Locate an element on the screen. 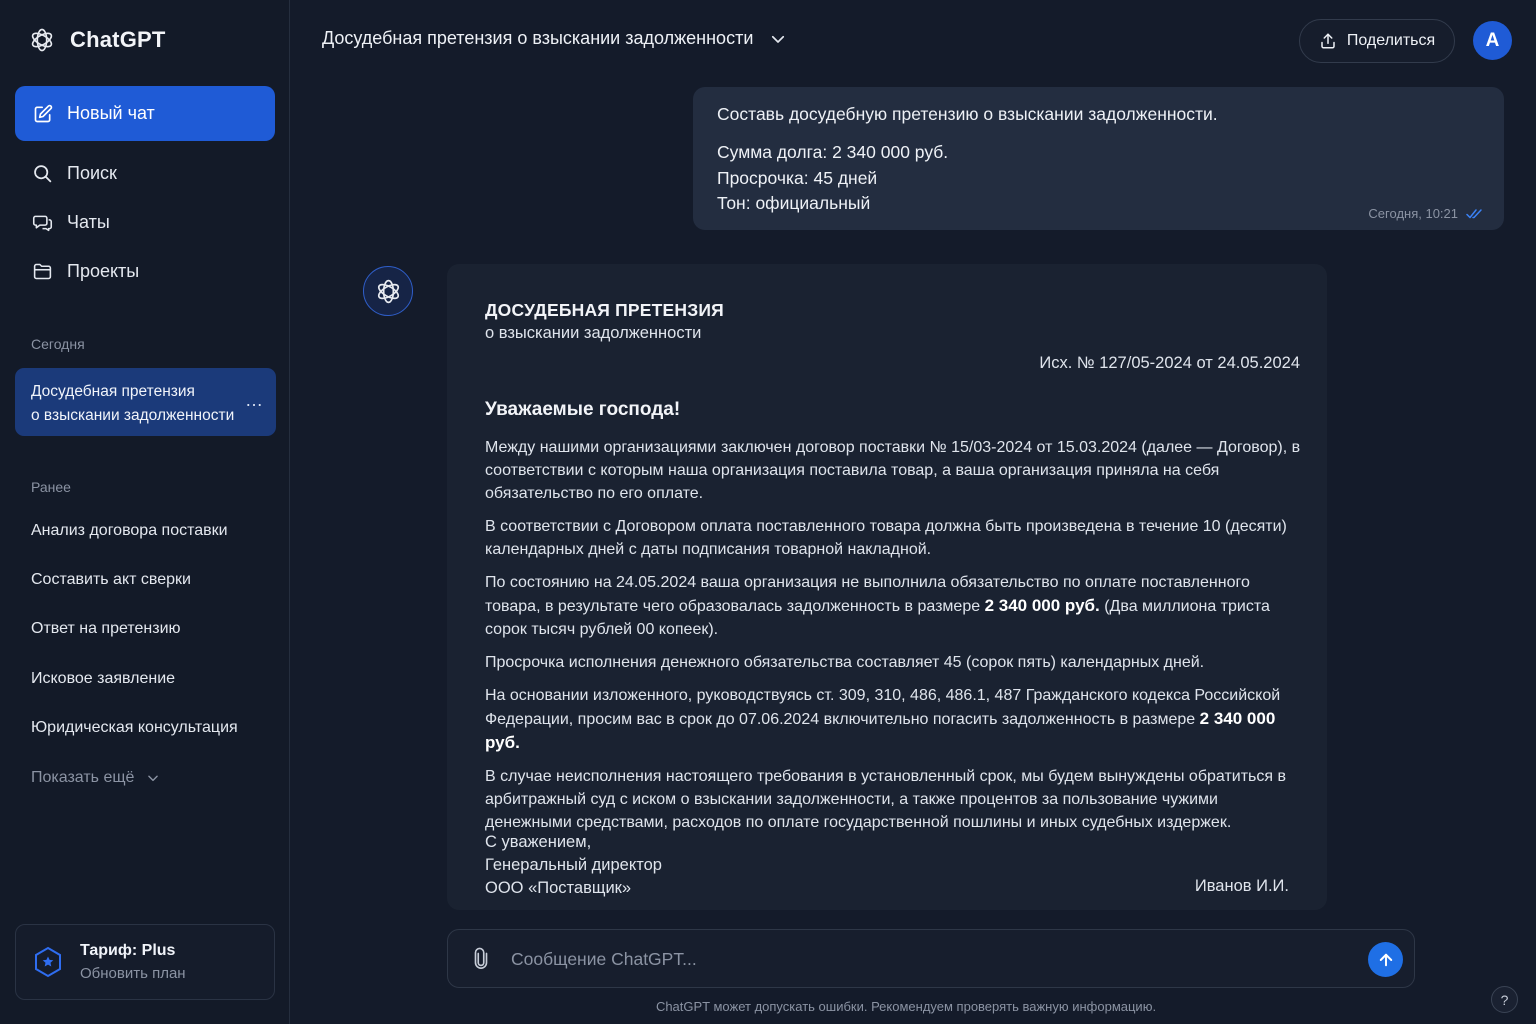 Image resolution: width=1536 pixels, height=1024 pixels. edit-icon is located at coordinates (43, 113).